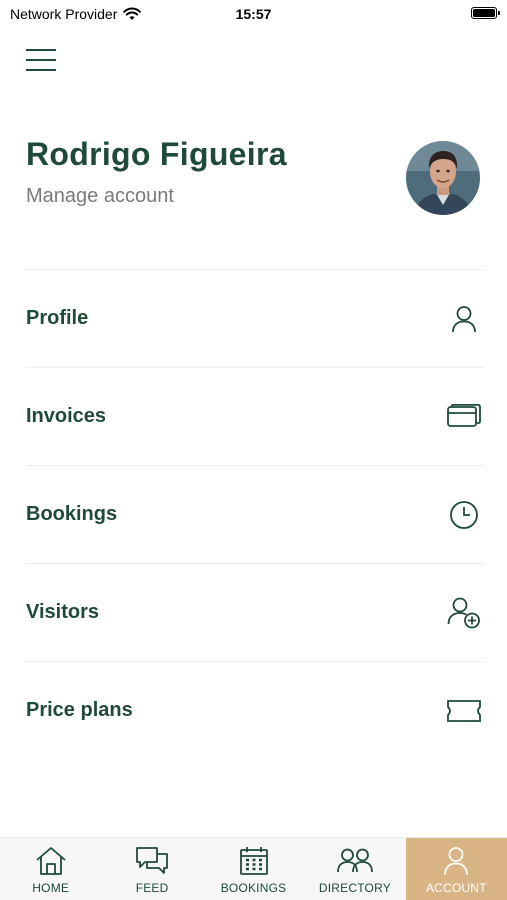 The width and height of the screenshot is (507, 900). Describe the element at coordinates (255, 416) in the screenshot. I see `menu-item-invoices: Invoices` at that location.